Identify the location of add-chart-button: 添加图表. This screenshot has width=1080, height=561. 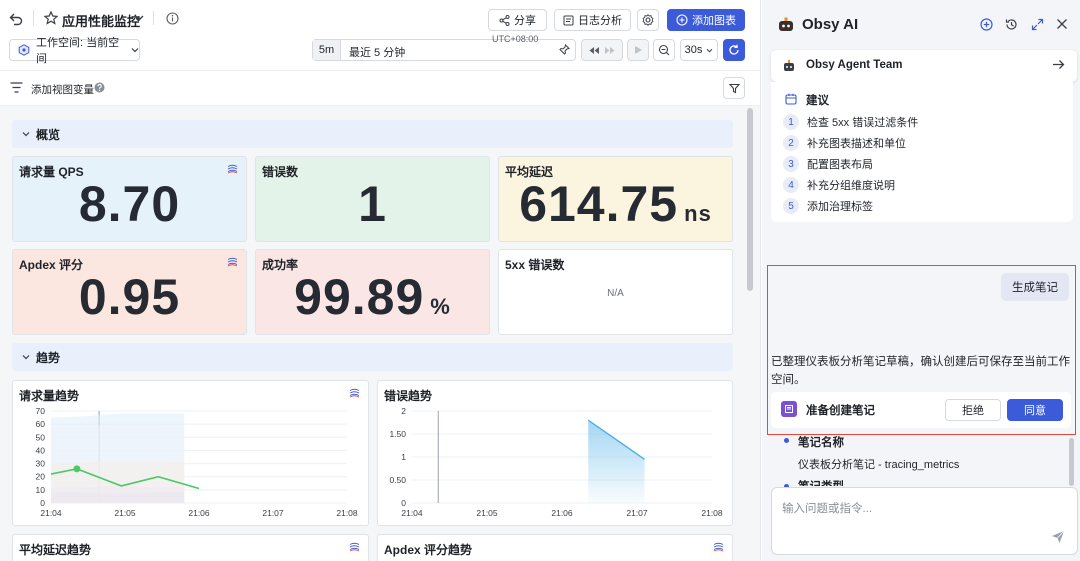
(706, 20).